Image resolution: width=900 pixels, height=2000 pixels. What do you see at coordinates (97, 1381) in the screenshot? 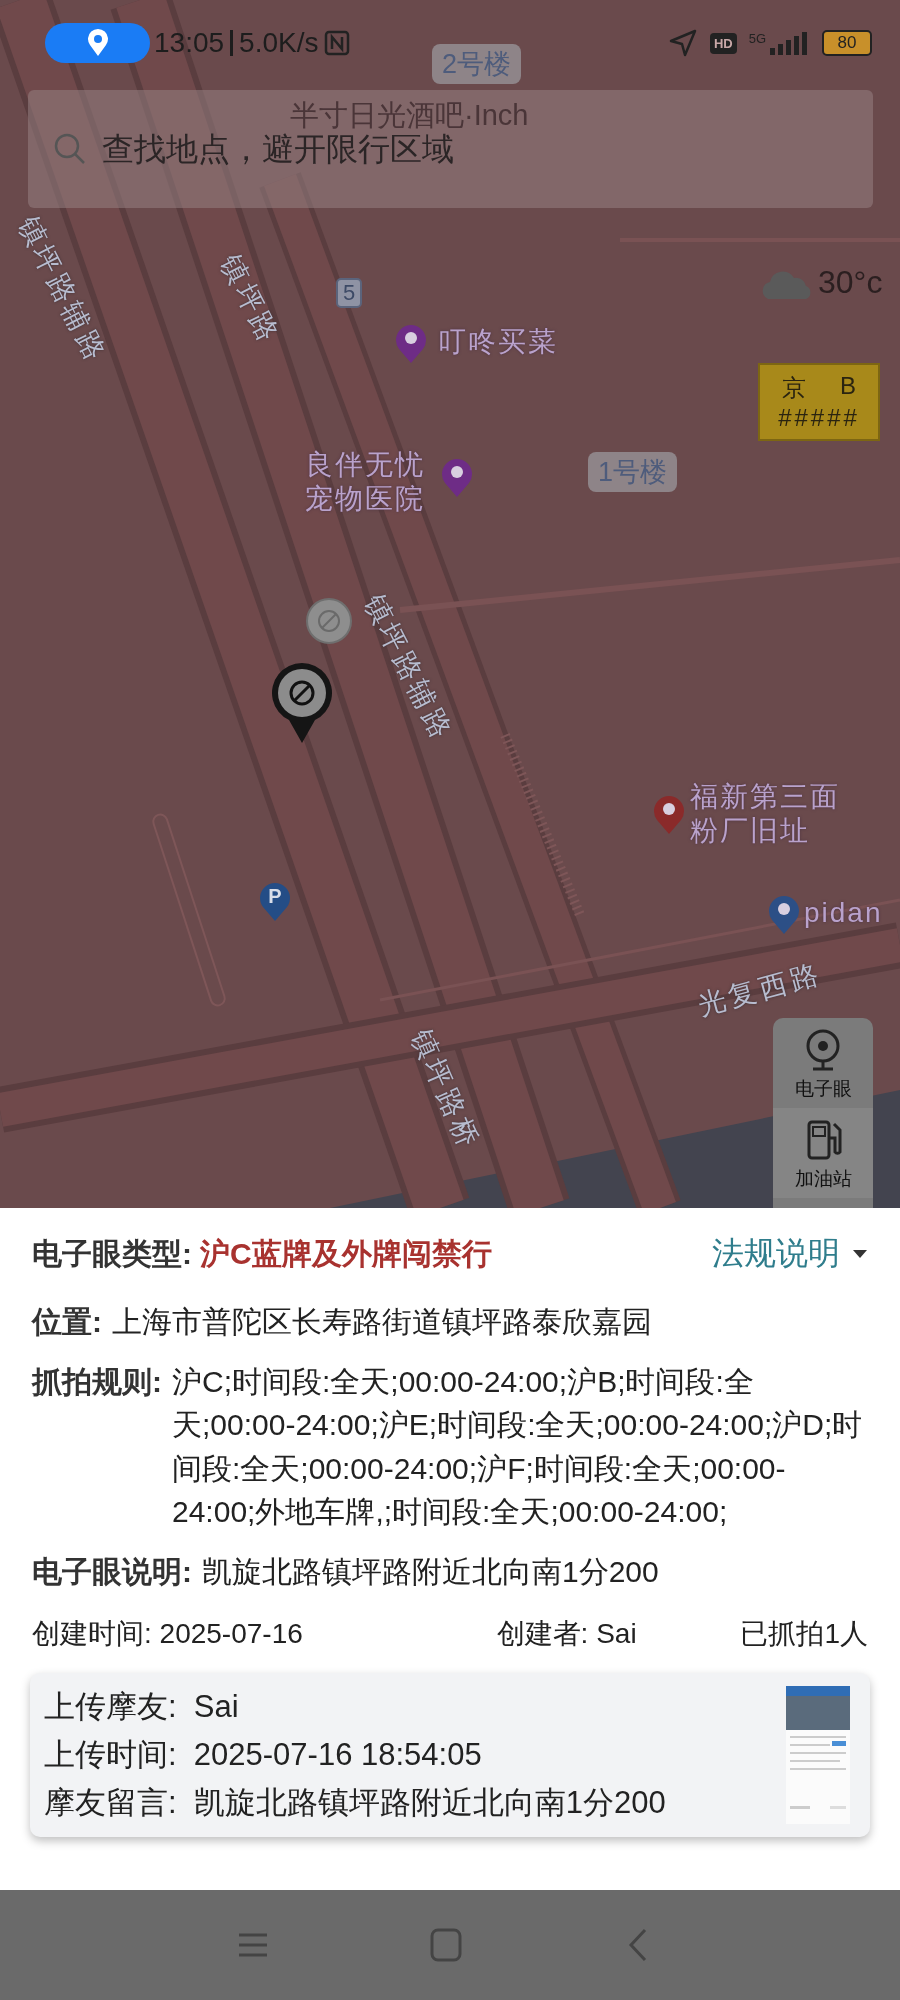
I see `field-label: 抓拍规则:` at bounding box center [97, 1381].